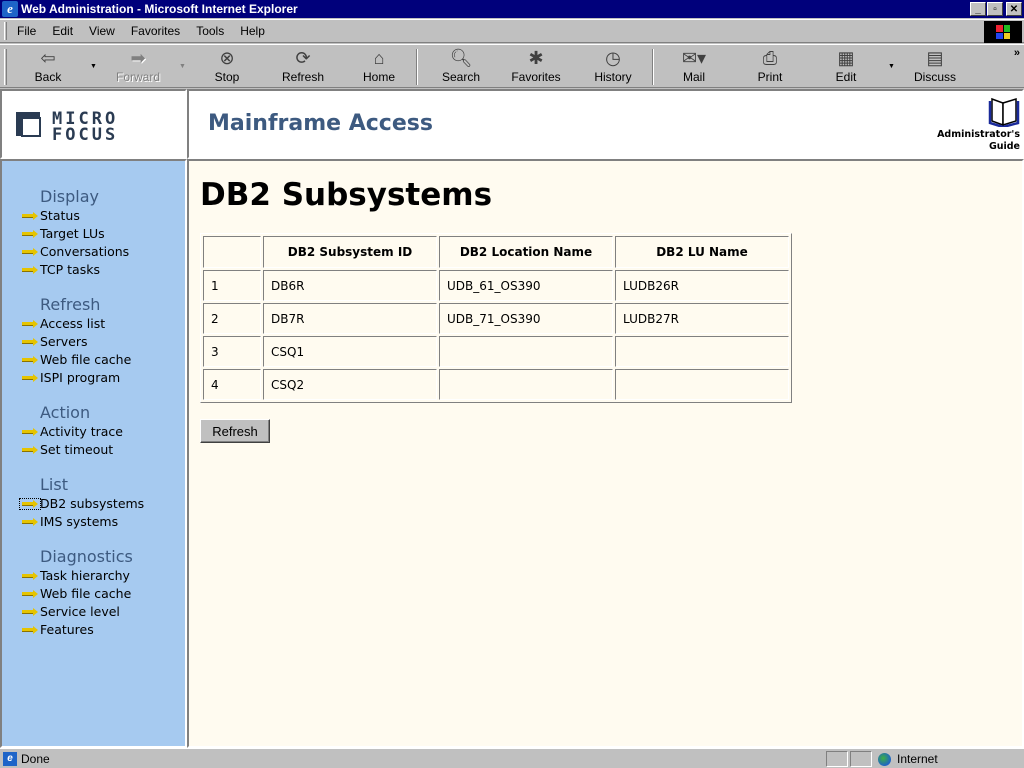 Image resolution: width=1024 pixels, height=768 pixels. I want to click on page-done-icon: e, so click(10, 758).